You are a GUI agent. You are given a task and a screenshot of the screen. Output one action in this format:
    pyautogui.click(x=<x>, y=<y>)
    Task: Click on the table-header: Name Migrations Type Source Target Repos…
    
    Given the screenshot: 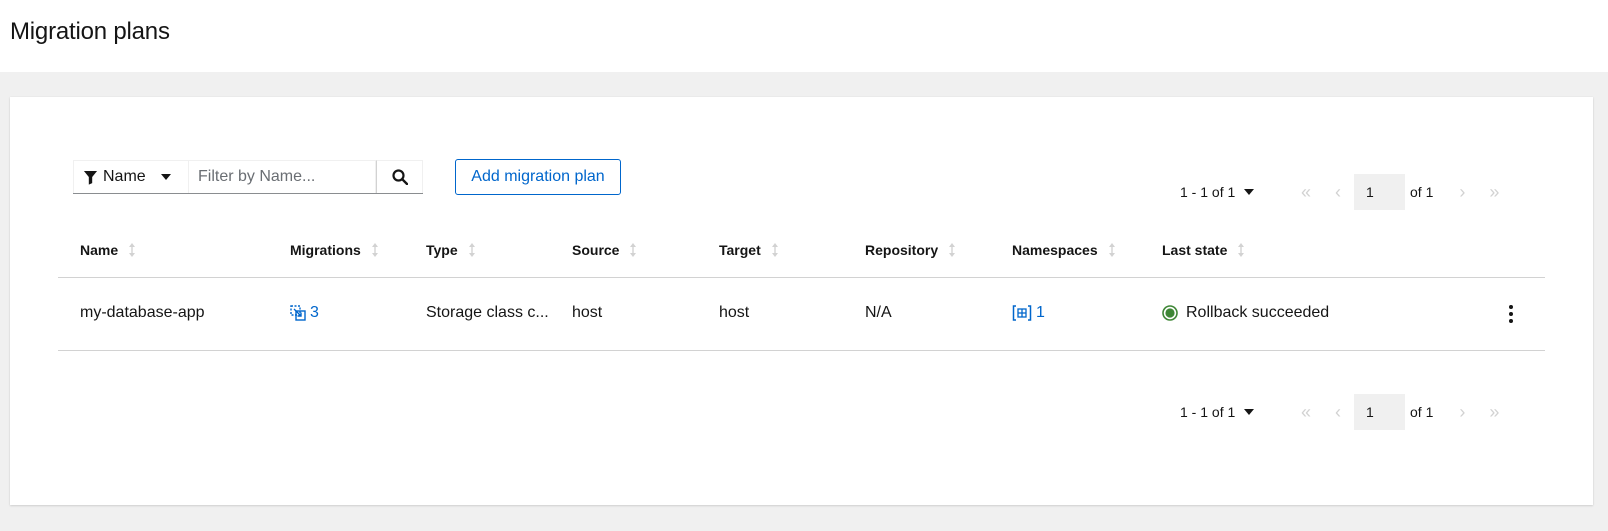 What is the action you would take?
    pyautogui.click(x=801, y=251)
    